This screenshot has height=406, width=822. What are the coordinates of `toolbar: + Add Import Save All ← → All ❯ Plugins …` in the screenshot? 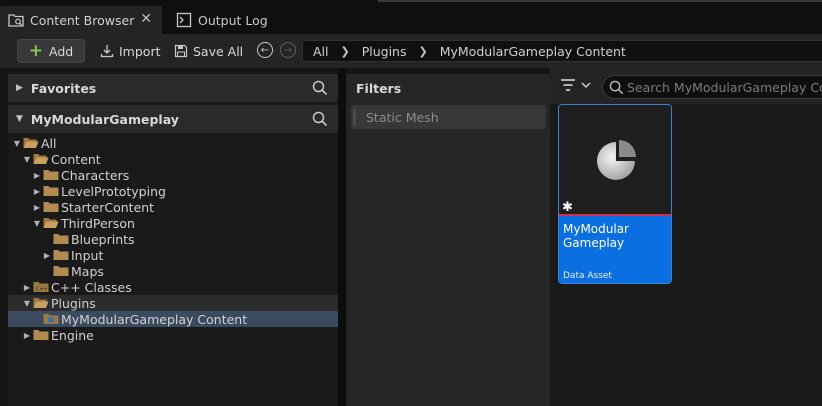 It's located at (411, 51).